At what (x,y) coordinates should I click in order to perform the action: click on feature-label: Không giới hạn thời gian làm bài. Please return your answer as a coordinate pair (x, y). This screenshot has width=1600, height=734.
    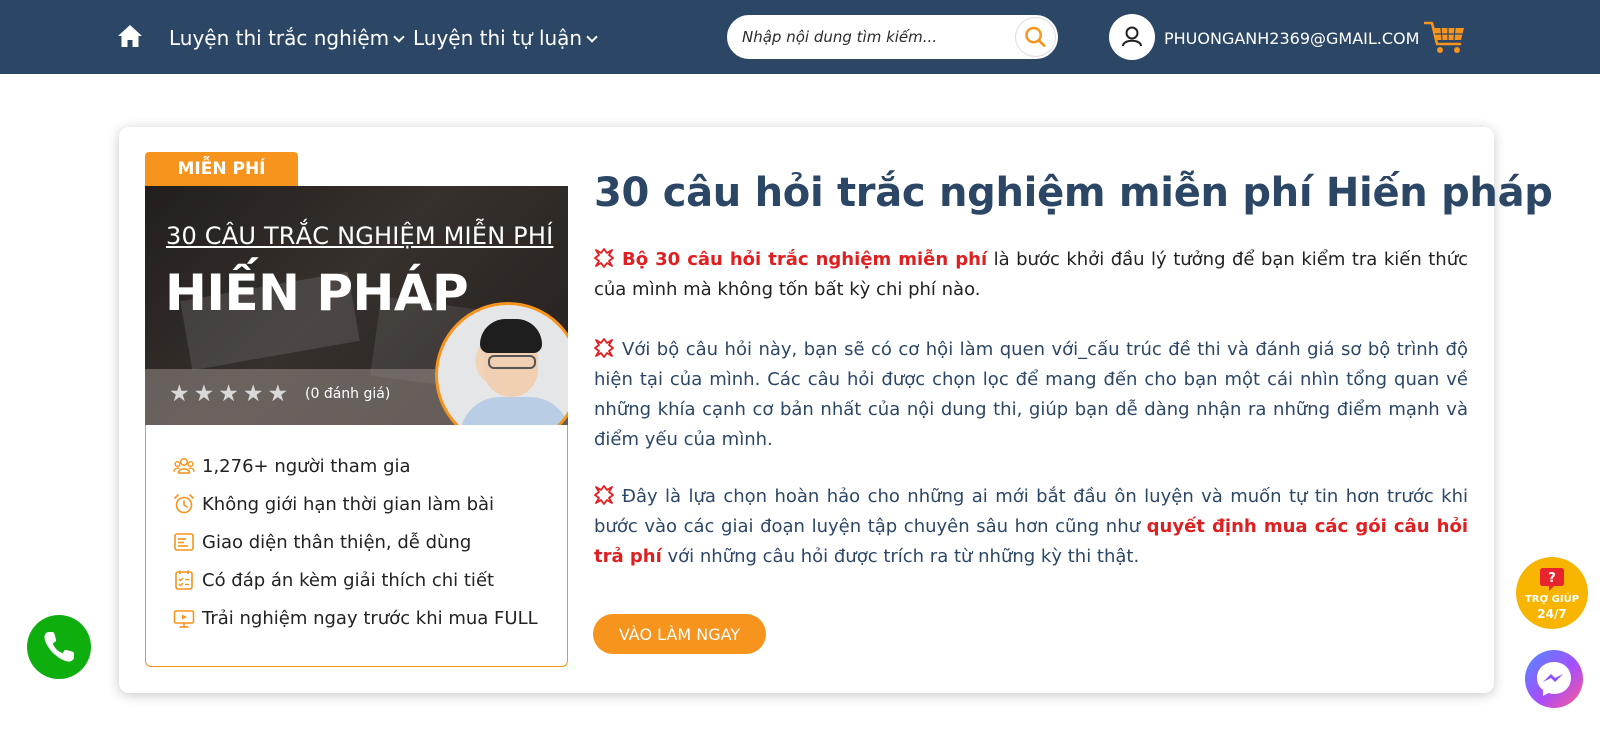
    Looking at the image, I should click on (348, 504).